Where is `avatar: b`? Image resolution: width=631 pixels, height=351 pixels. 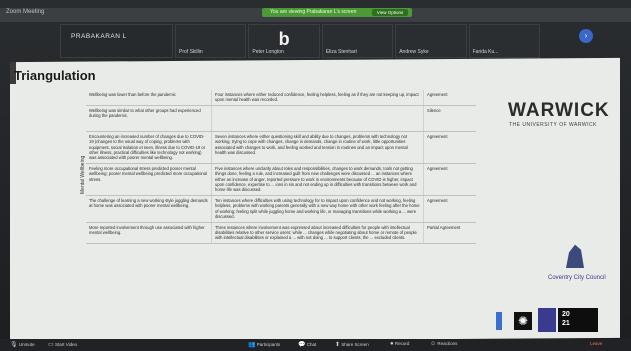
avatar: b is located at coordinates (284, 39).